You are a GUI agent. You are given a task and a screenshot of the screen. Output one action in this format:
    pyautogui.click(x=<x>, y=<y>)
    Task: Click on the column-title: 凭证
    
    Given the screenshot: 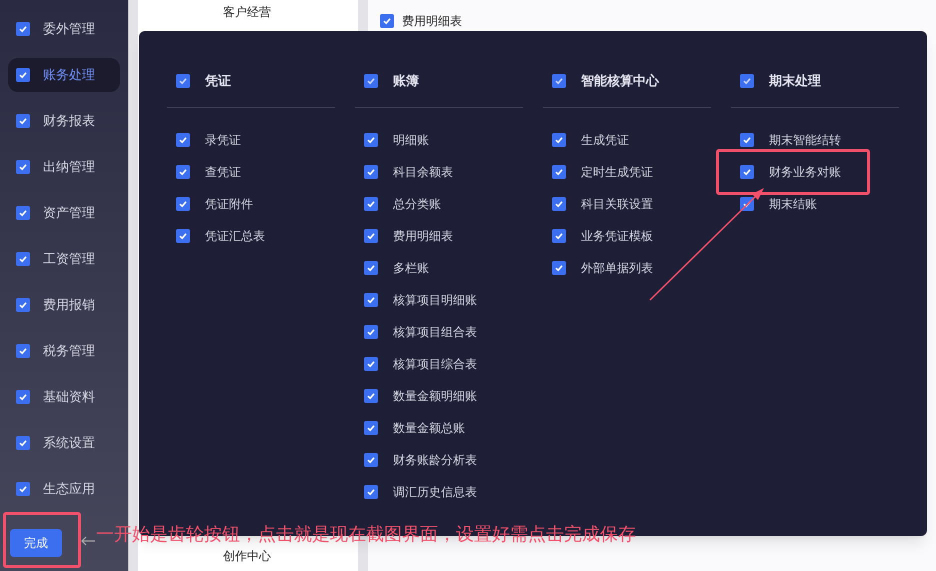 What is the action you would take?
    pyautogui.click(x=218, y=81)
    